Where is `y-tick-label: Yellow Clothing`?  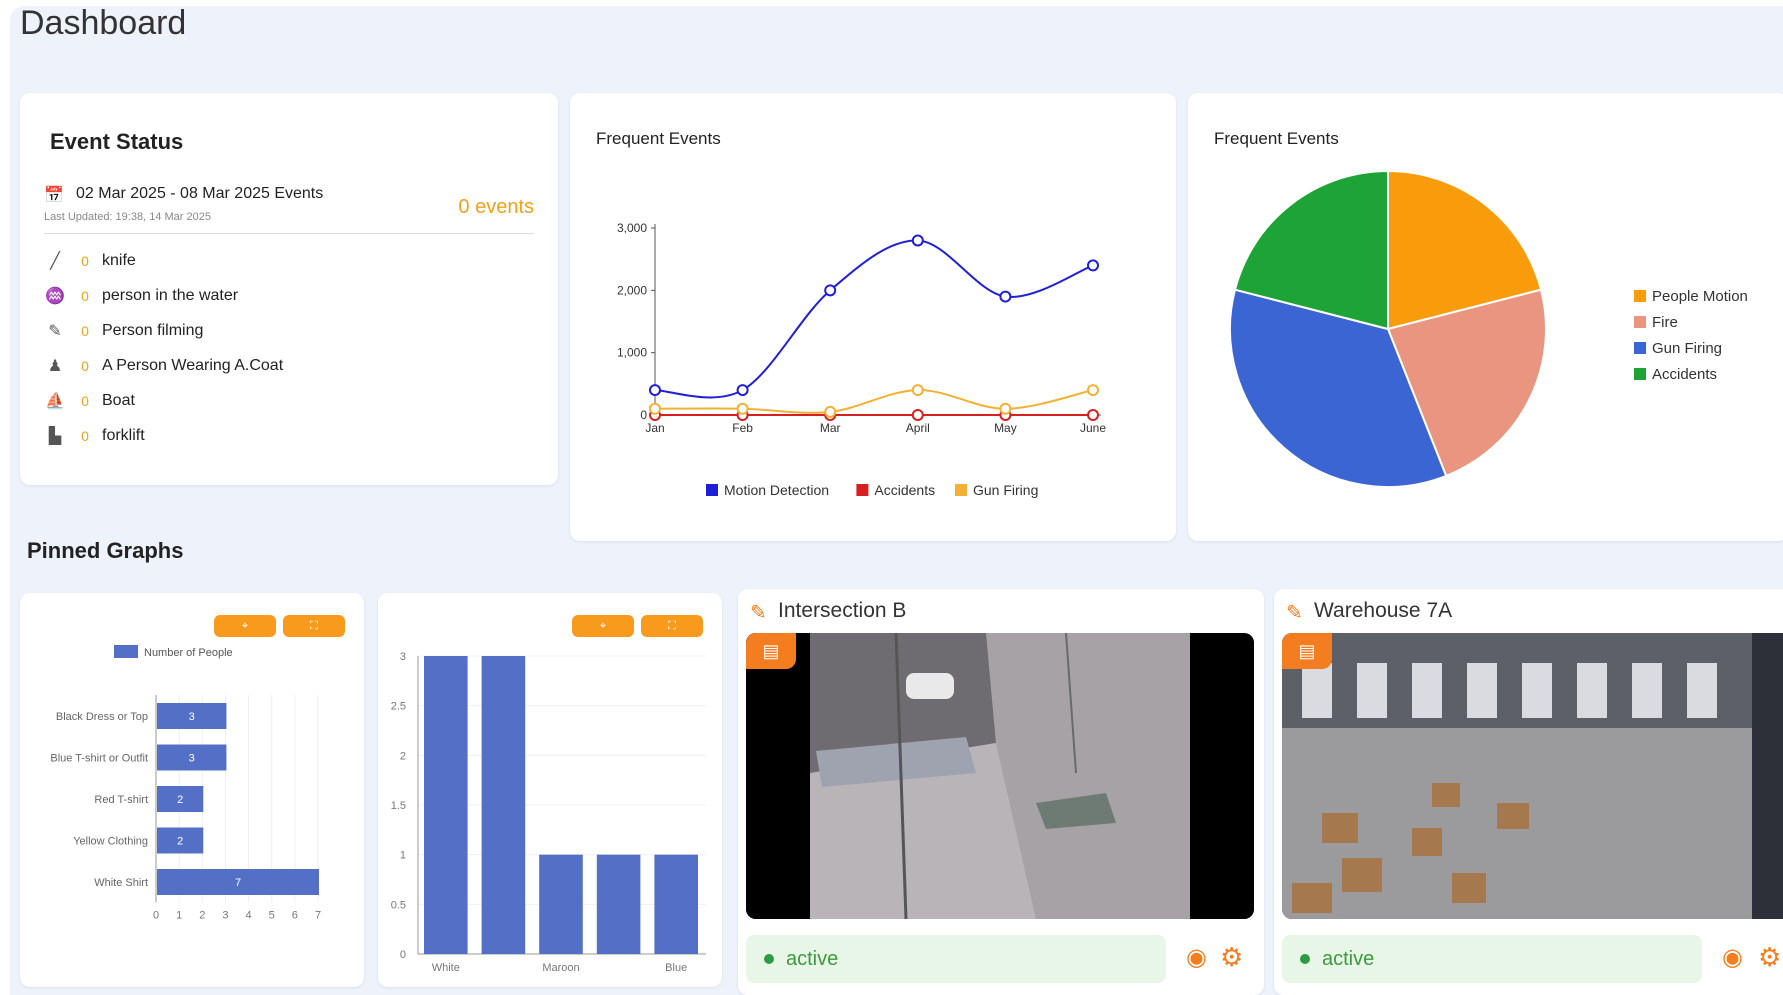 y-tick-label: Yellow Clothing is located at coordinates (110, 842).